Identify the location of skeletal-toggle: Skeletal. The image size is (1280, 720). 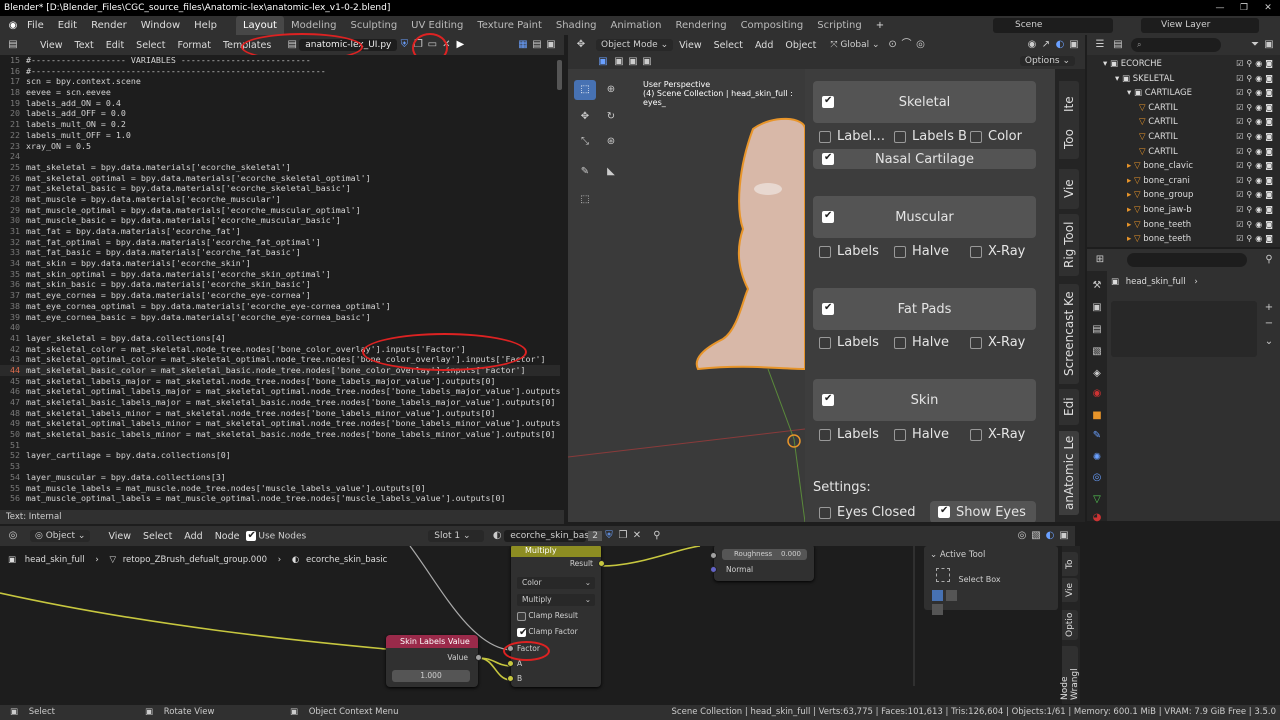
(924, 102).